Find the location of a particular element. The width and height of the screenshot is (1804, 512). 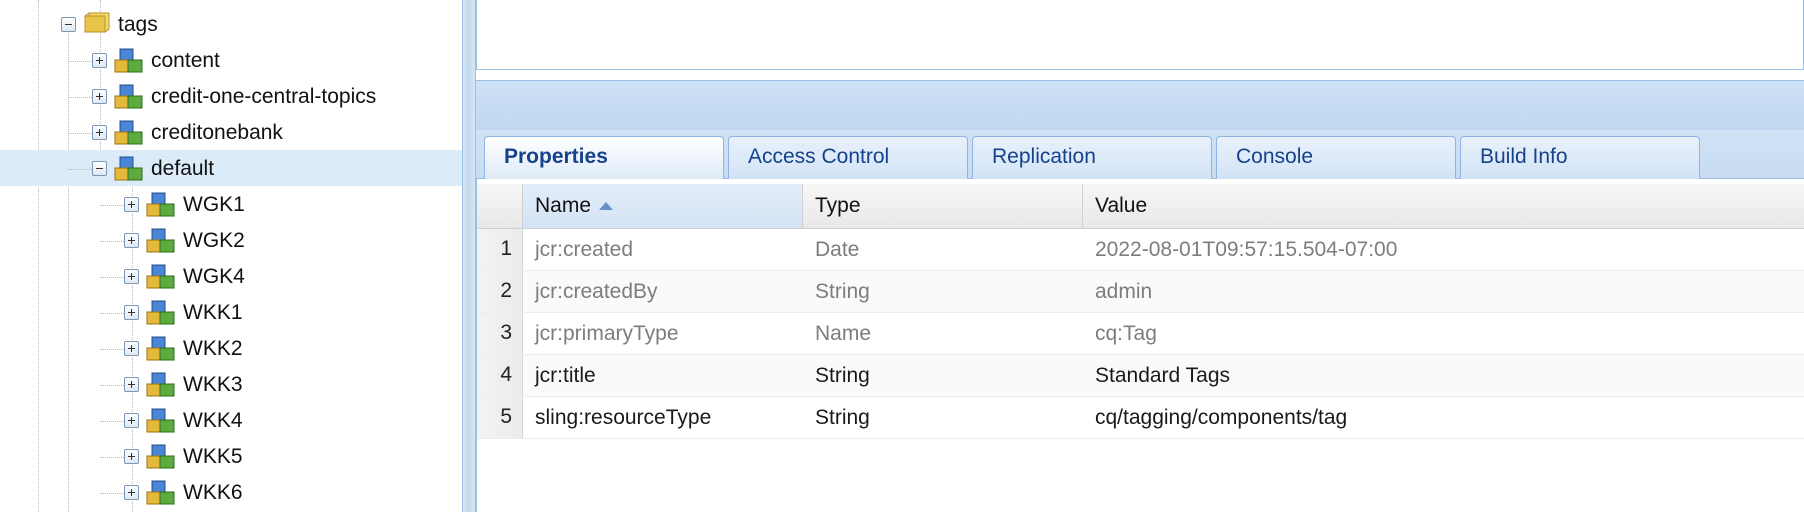

tab-access-control: Access Control is located at coordinates (848, 157).